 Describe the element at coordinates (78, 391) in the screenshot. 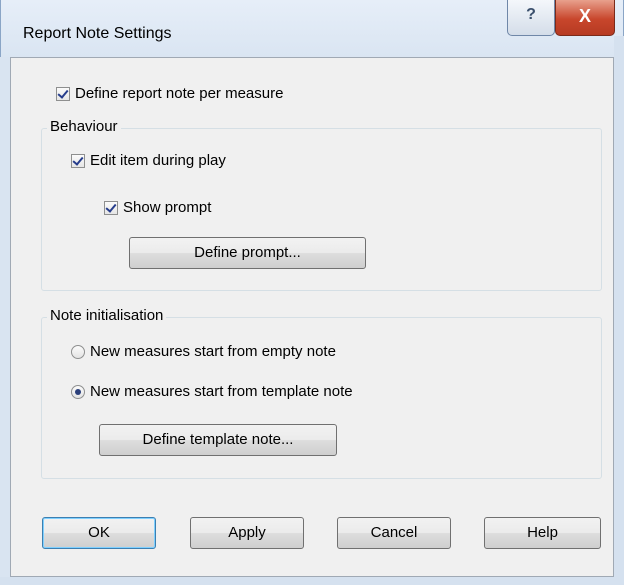

I see `radio-selected-icon` at that location.